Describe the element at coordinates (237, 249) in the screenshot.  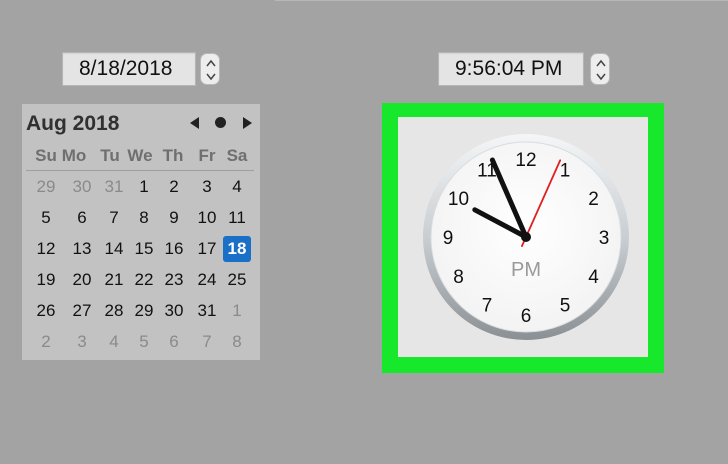
I see `calendar-day: 18` at that location.